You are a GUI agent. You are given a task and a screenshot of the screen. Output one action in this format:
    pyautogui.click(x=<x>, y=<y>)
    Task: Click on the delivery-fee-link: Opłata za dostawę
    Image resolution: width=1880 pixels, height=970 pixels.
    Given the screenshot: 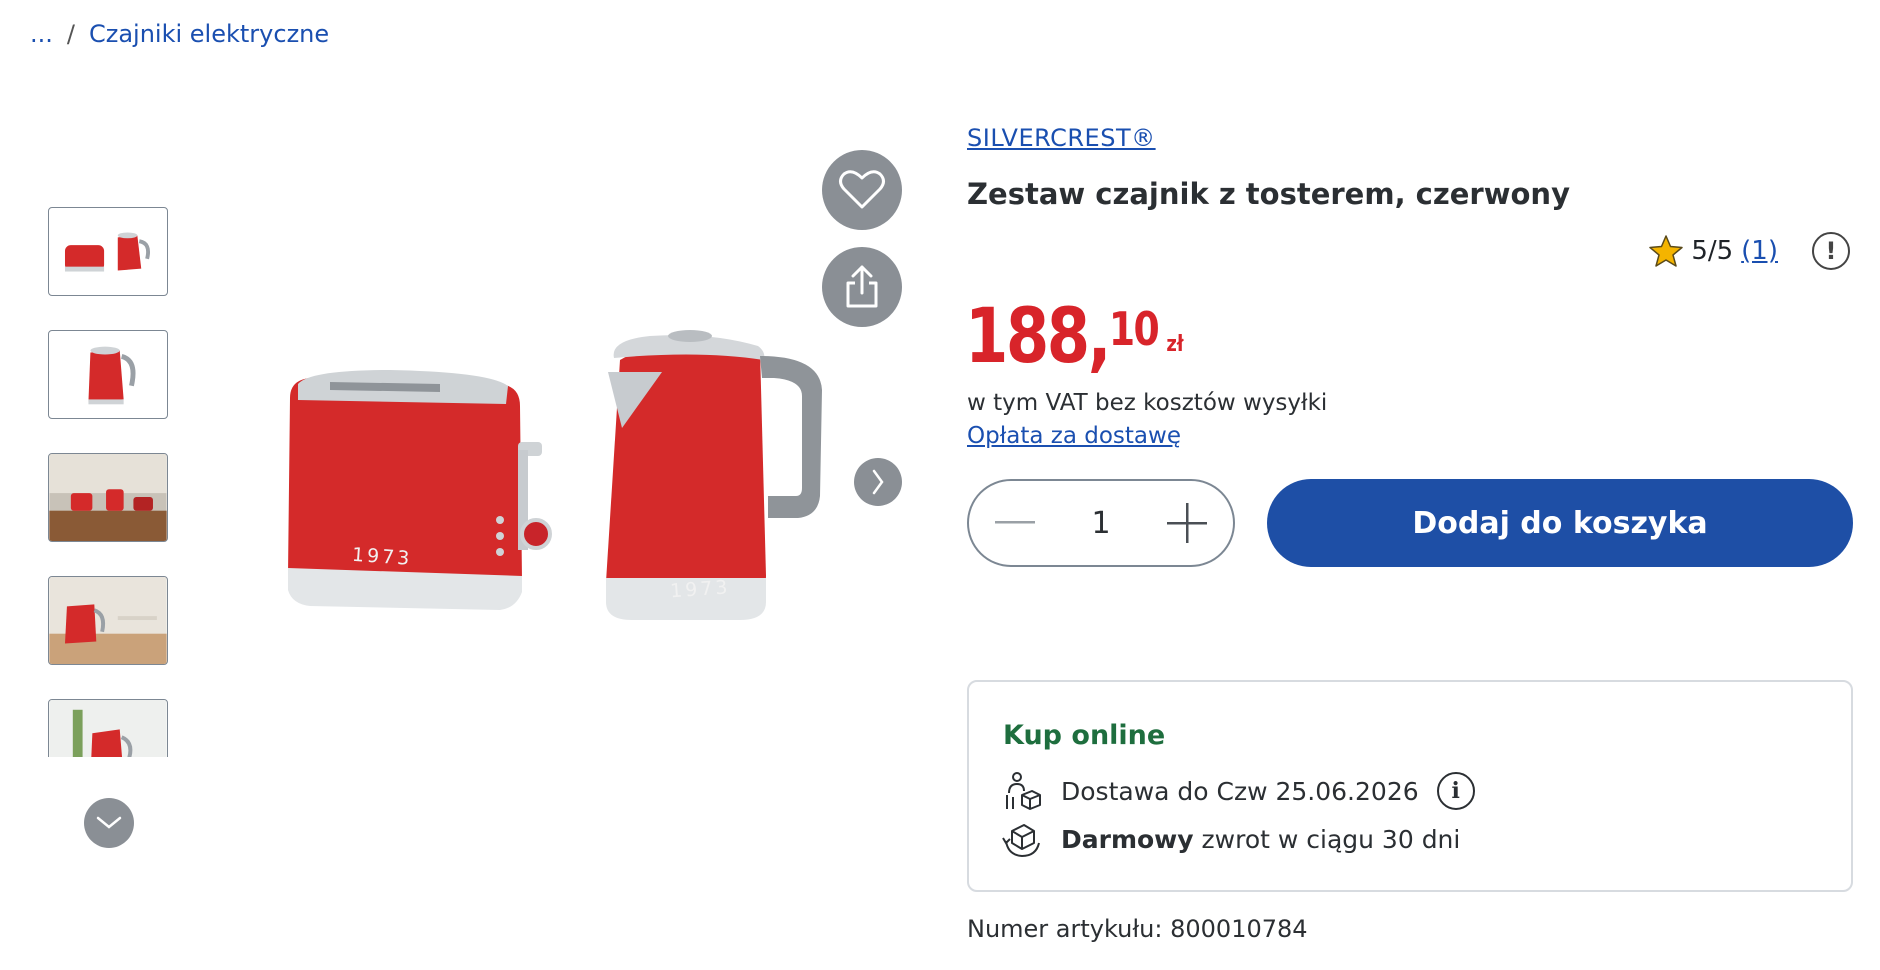 What is the action you would take?
    pyautogui.click(x=1074, y=436)
    